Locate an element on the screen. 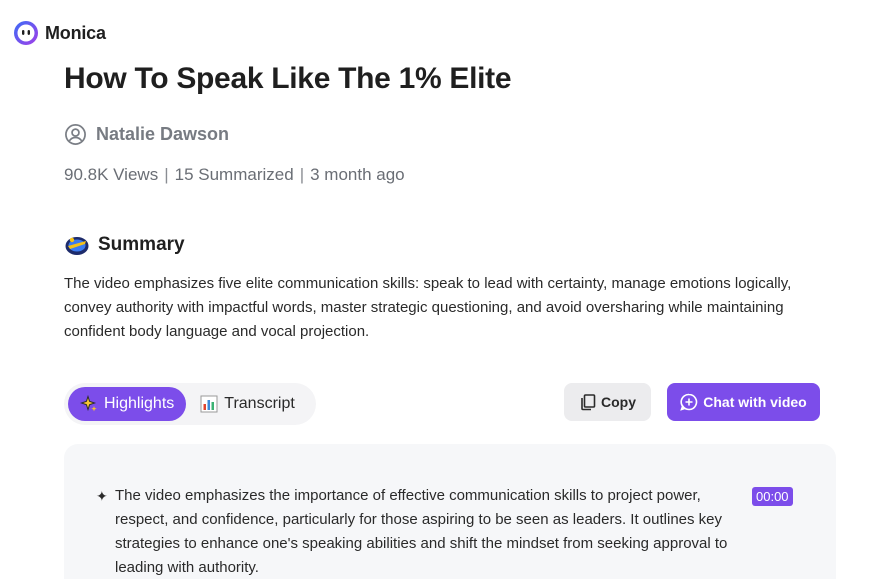  chat-with-video-button: Chat with video is located at coordinates (743, 402).